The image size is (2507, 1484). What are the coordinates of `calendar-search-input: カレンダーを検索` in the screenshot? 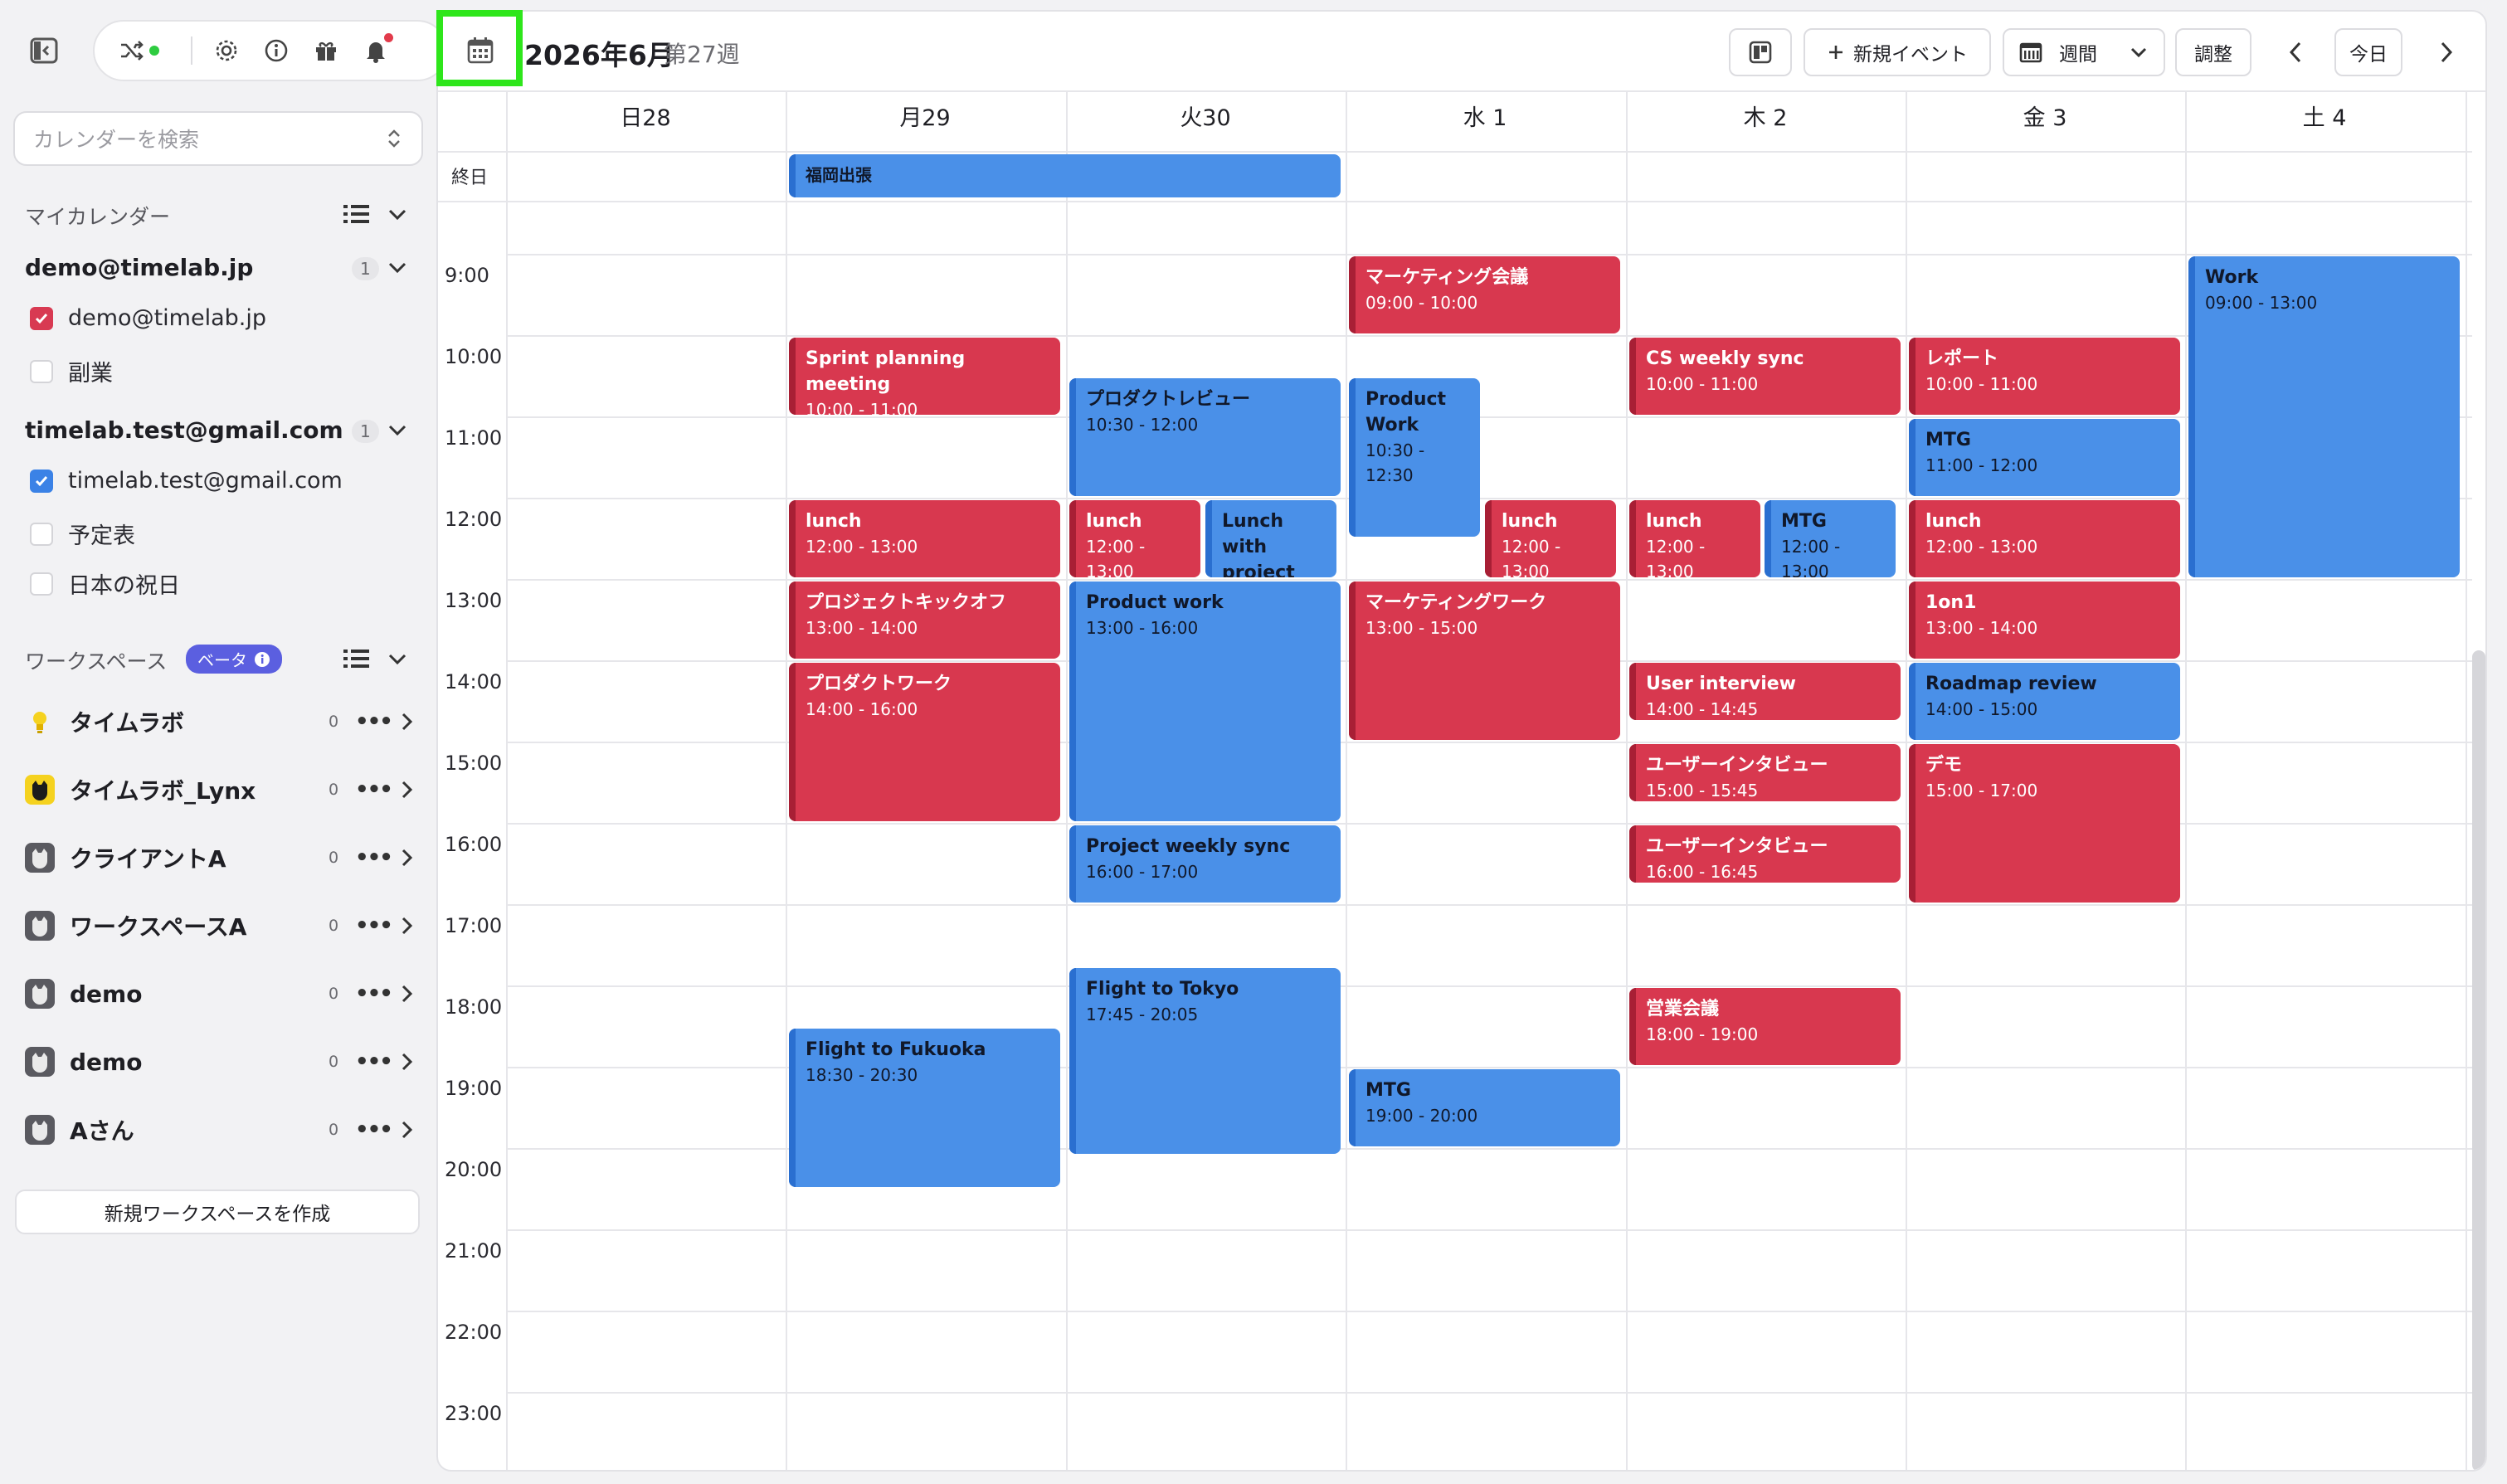 It's located at (218, 139).